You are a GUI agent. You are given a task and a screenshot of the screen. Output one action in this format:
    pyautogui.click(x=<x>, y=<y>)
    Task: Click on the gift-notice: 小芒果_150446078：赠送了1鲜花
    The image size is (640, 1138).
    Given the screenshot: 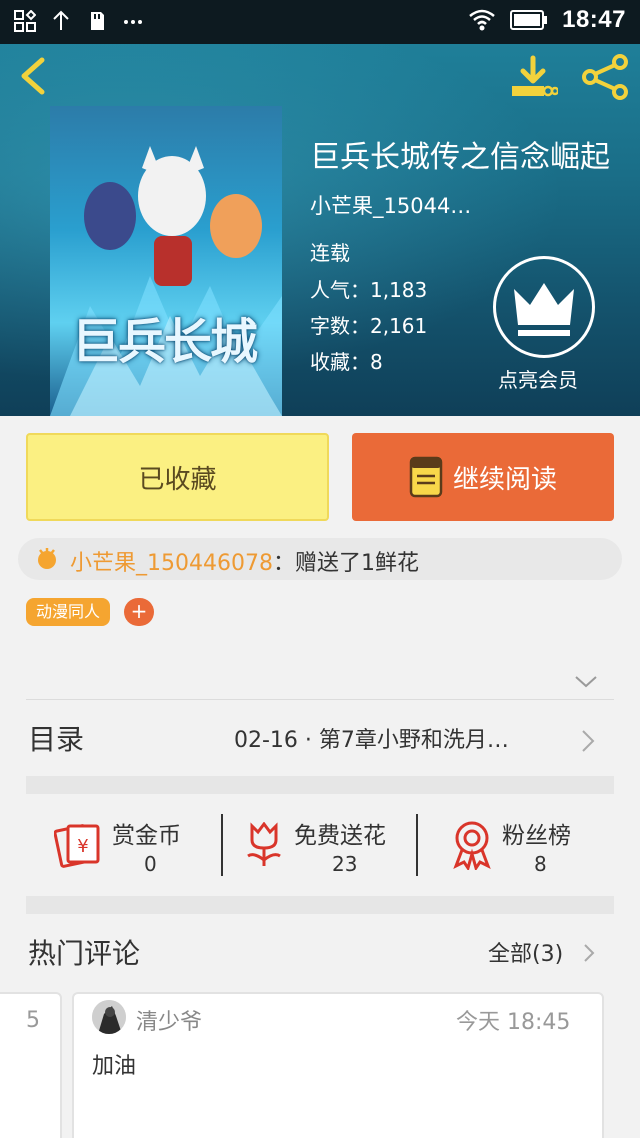 What is the action you would take?
    pyautogui.click(x=320, y=559)
    